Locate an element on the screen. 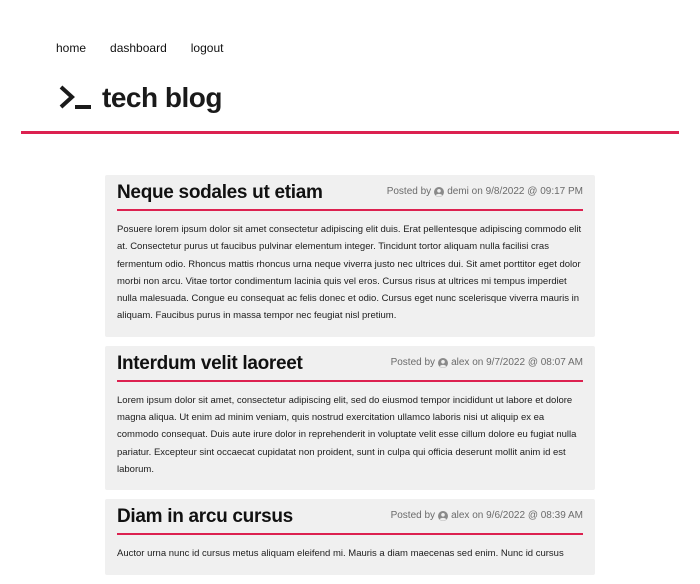  post-meta: Posted by alex on 9/6/2022 @ 08:39 AM is located at coordinates (487, 519).